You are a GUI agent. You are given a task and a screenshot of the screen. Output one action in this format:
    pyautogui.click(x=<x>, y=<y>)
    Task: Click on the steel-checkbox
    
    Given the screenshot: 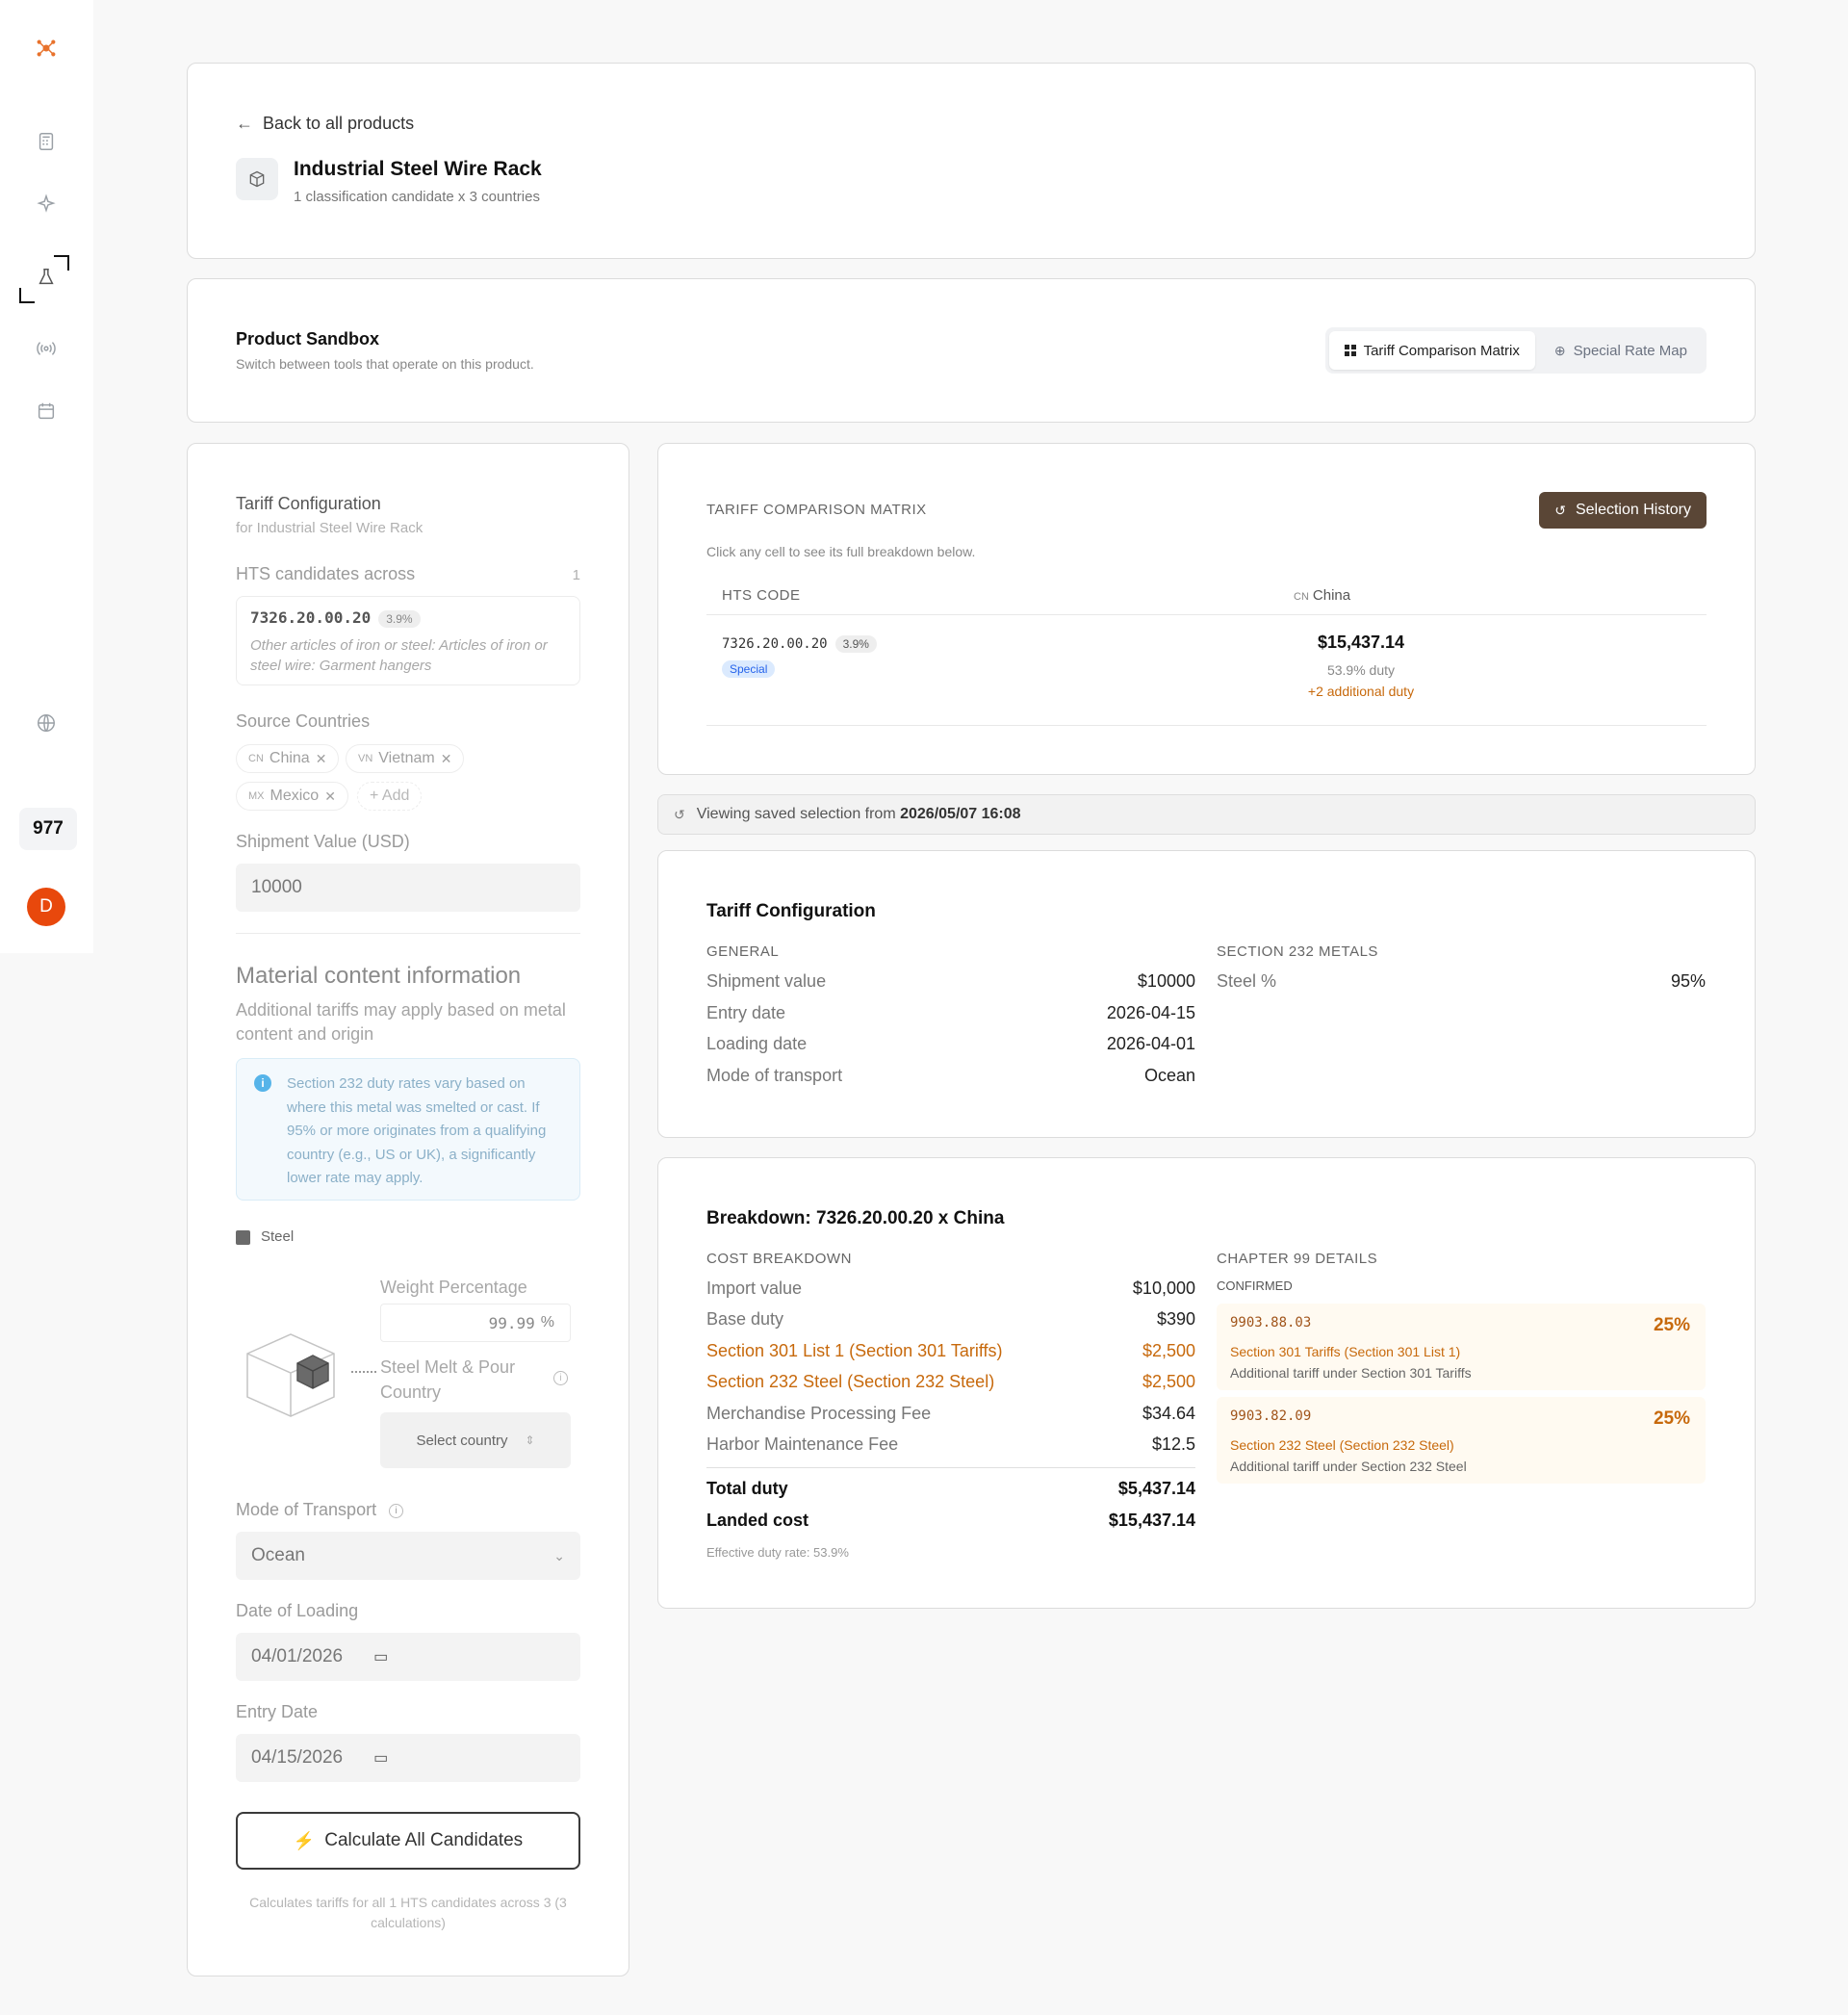 What is the action you would take?
    pyautogui.click(x=243, y=1238)
    